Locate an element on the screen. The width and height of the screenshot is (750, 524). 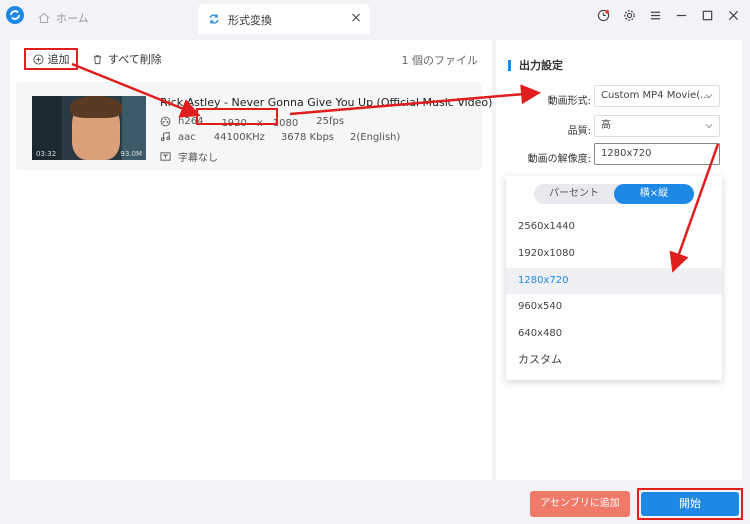
resolution-option: 960x540 is located at coordinates (614, 307).